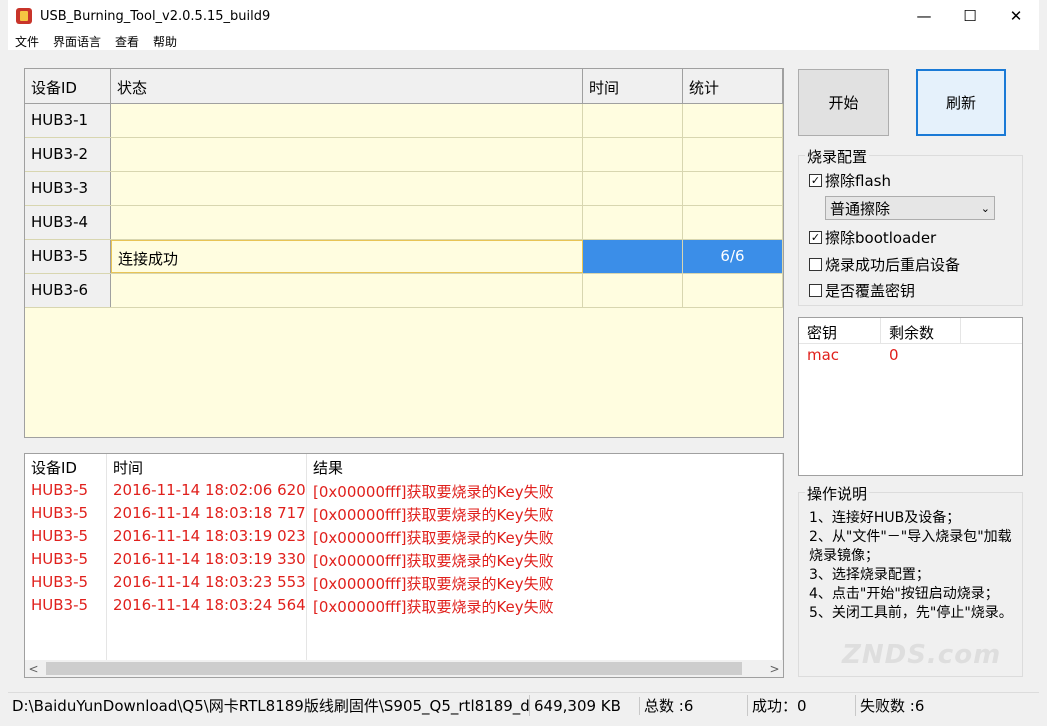 The height and width of the screenshot is (726, 1047). Describe the element at coordinates (347, 256) in the screenshot. I see `grid-cell-status: 连接成功` at that location.